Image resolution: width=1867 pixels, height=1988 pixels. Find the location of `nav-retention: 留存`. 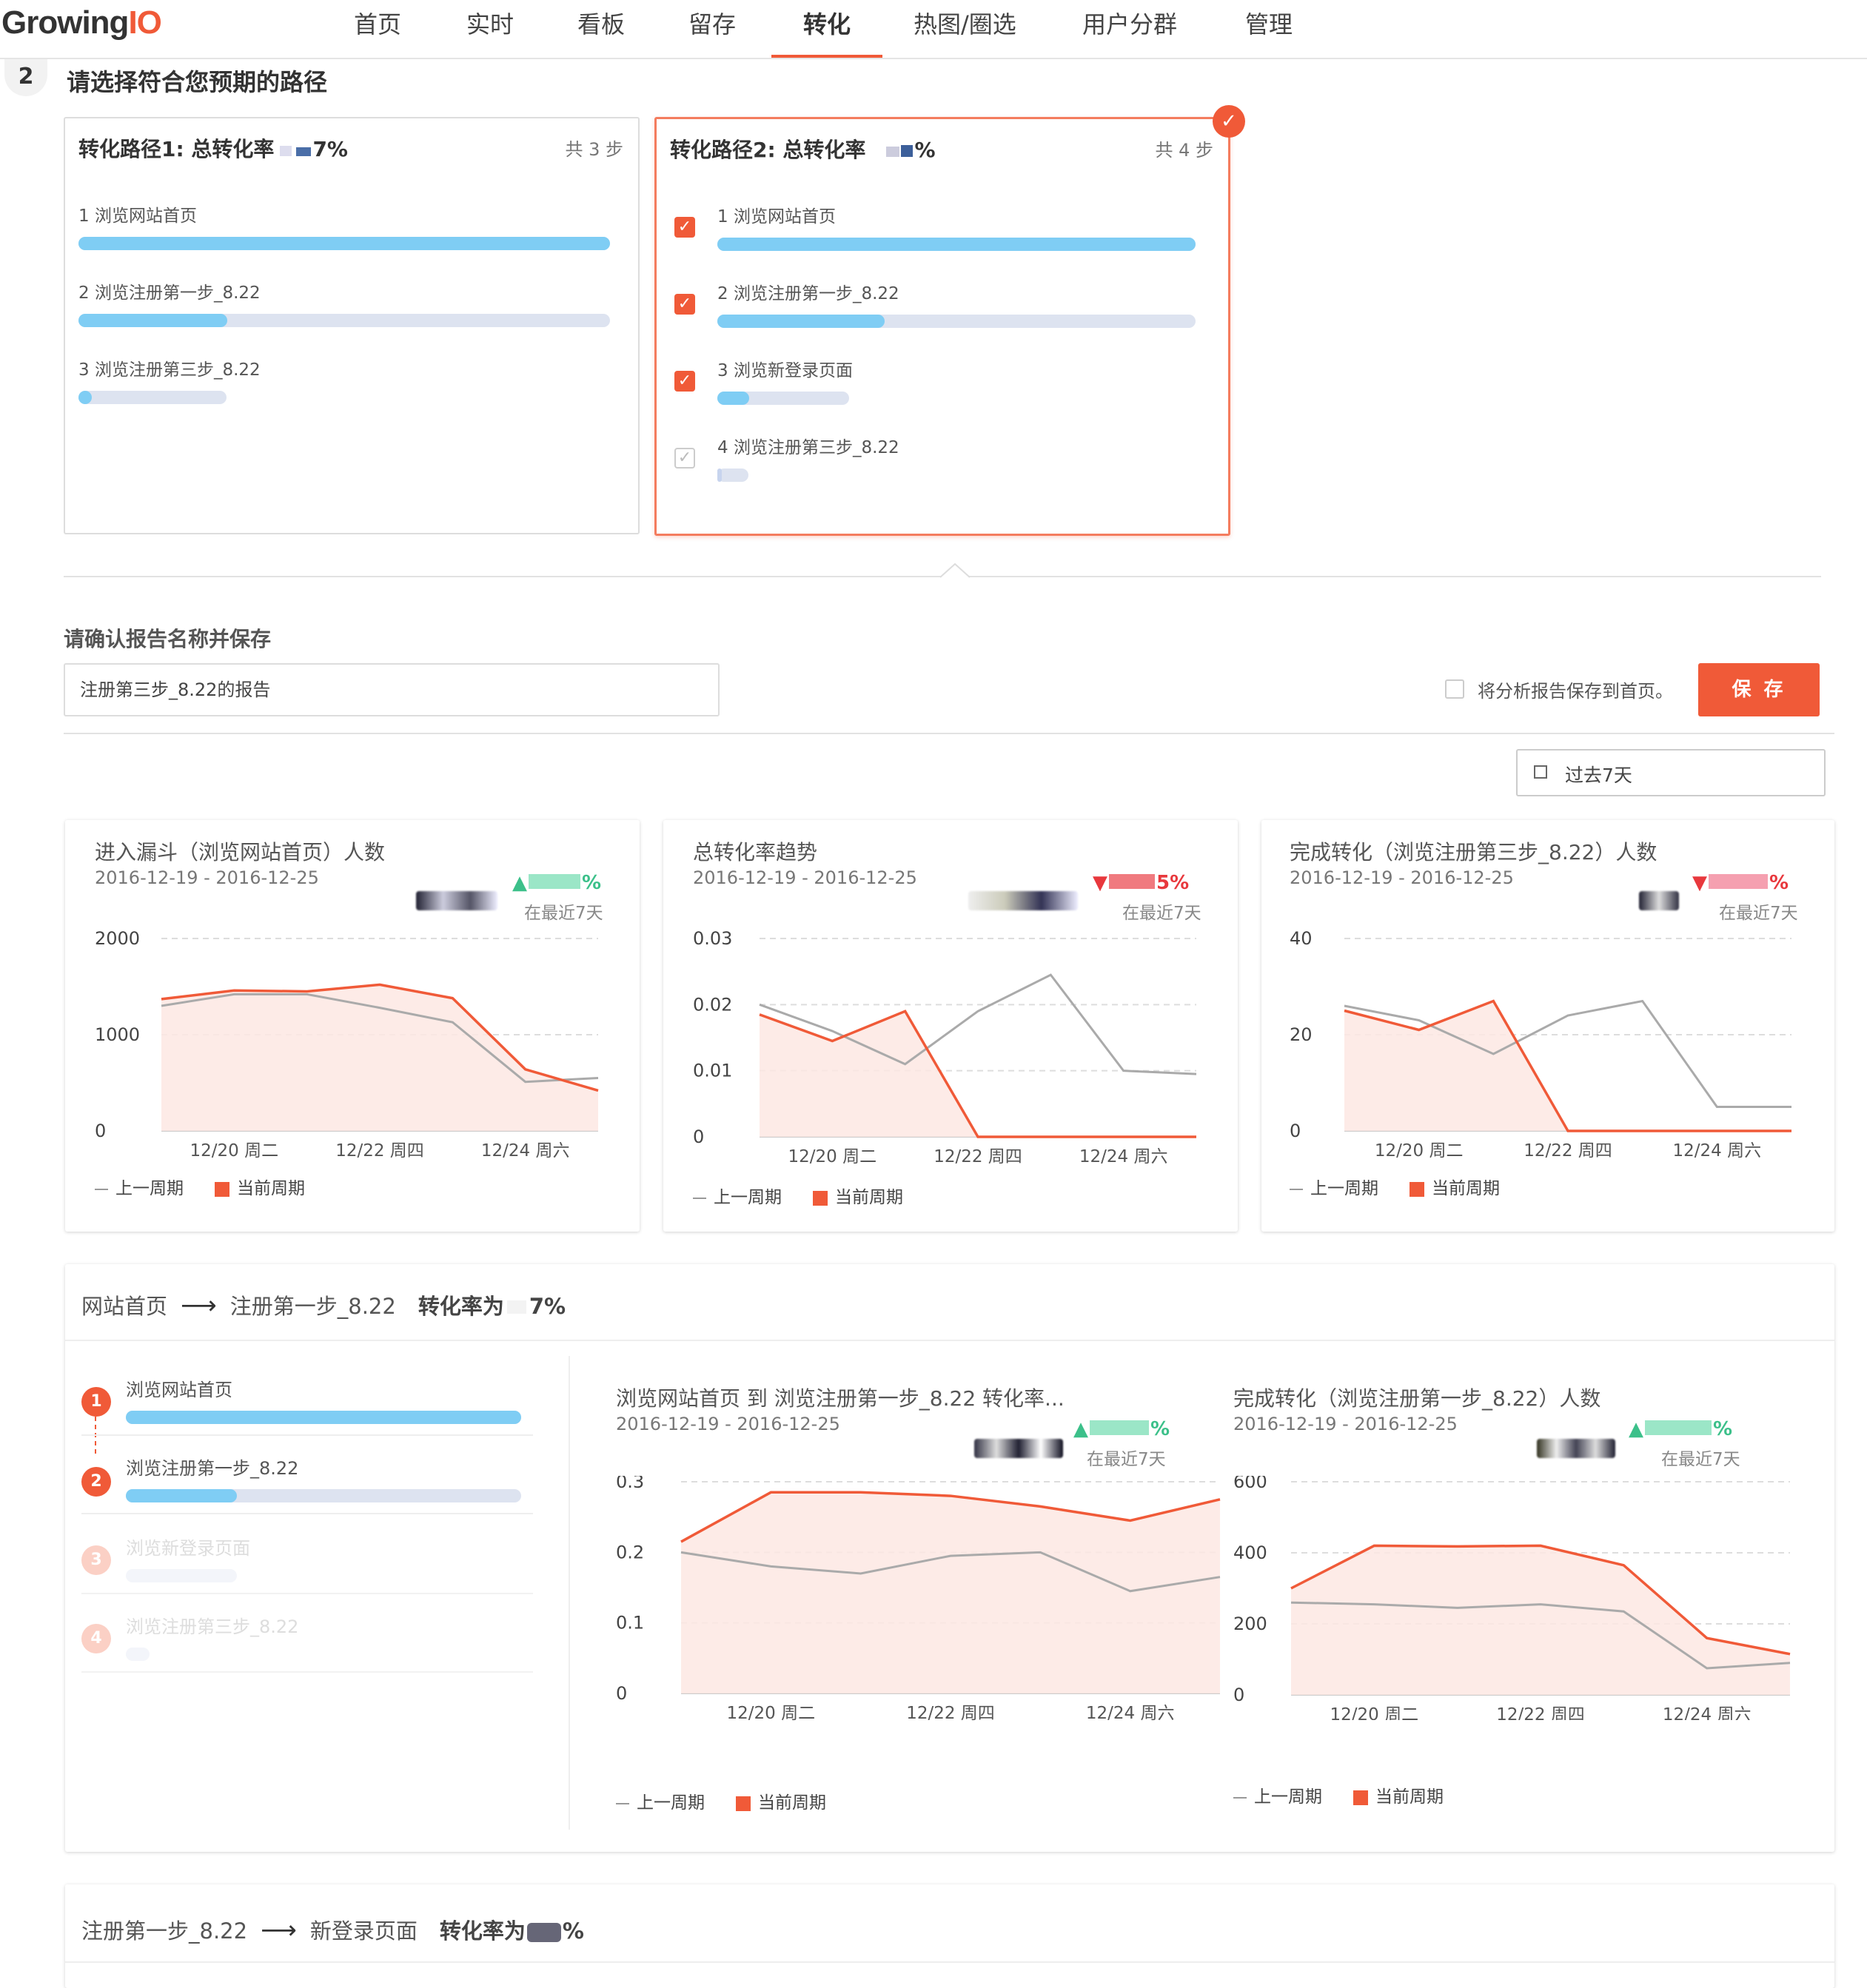

nav-retention: 留存 is located at coordinates (712, 32).